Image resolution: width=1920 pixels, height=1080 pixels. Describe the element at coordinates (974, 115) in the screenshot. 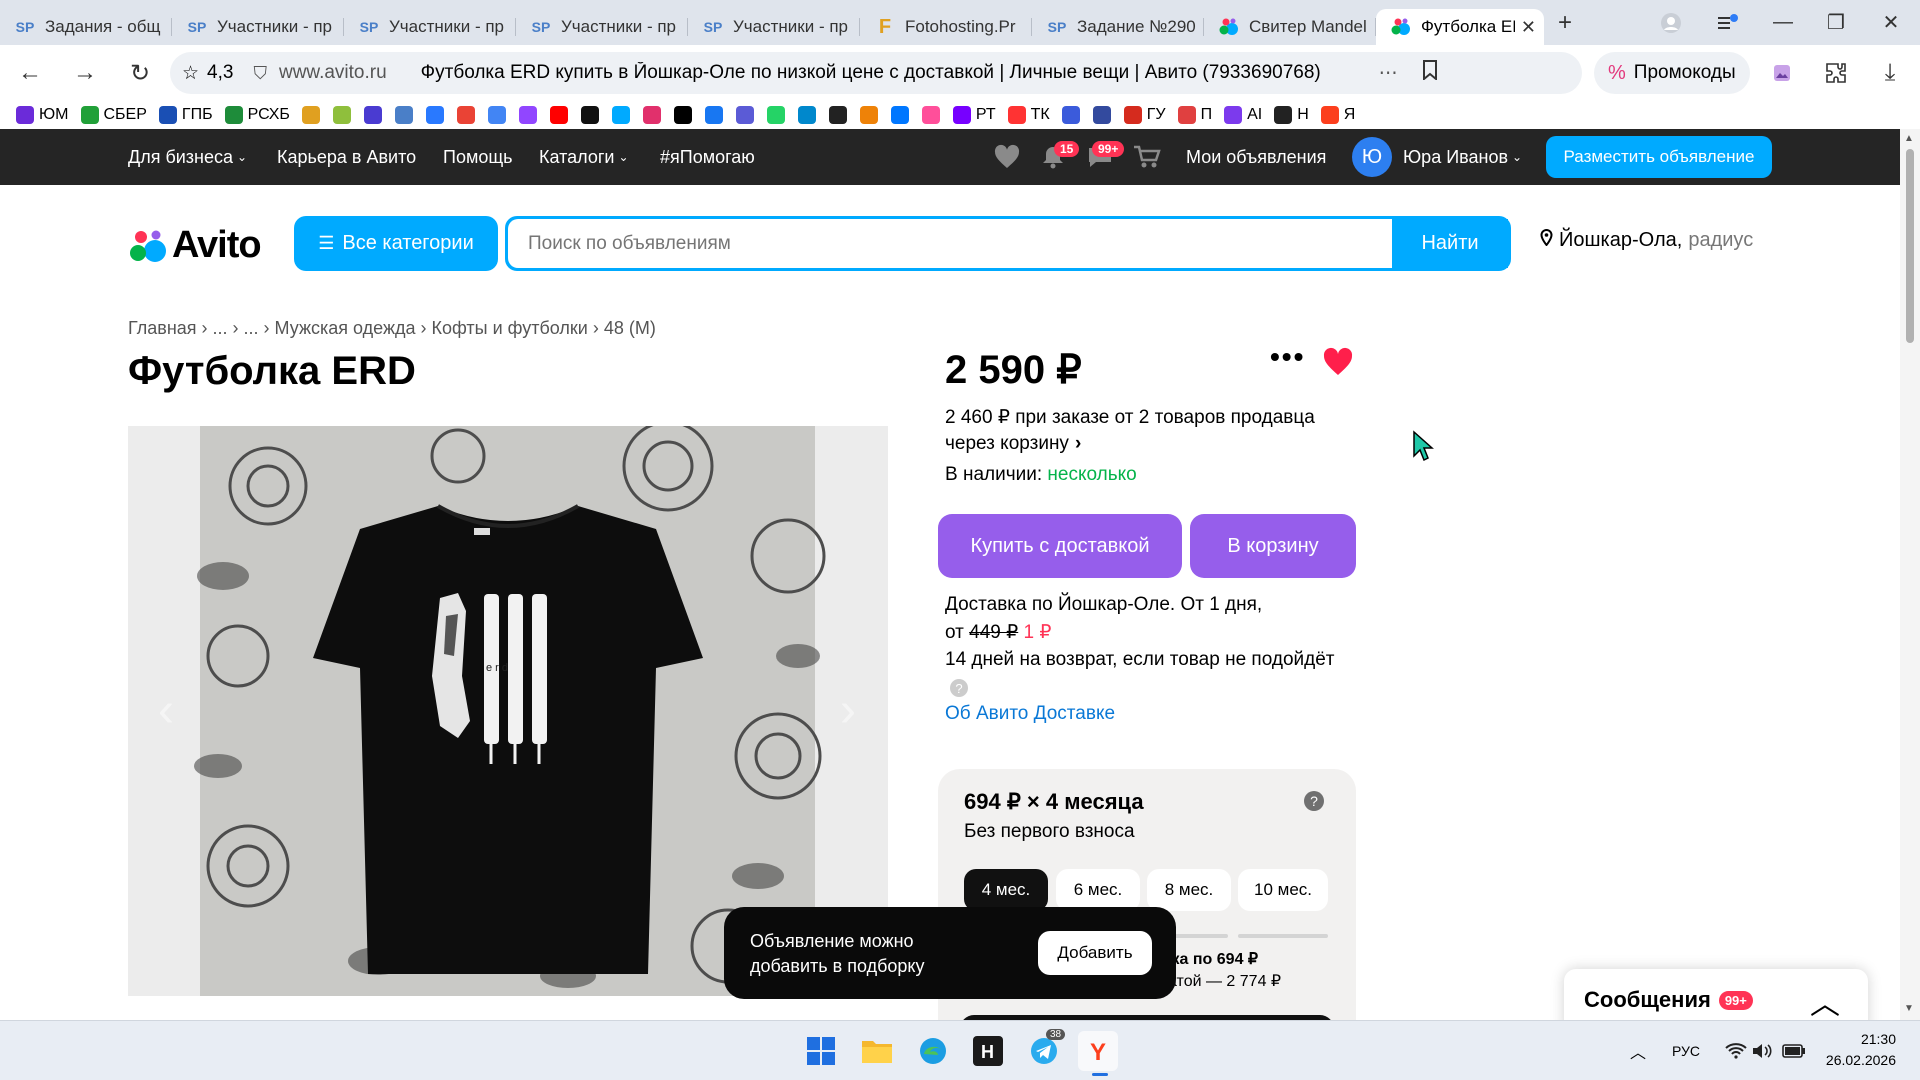

I see `bookmark-item: РТ` at that location.